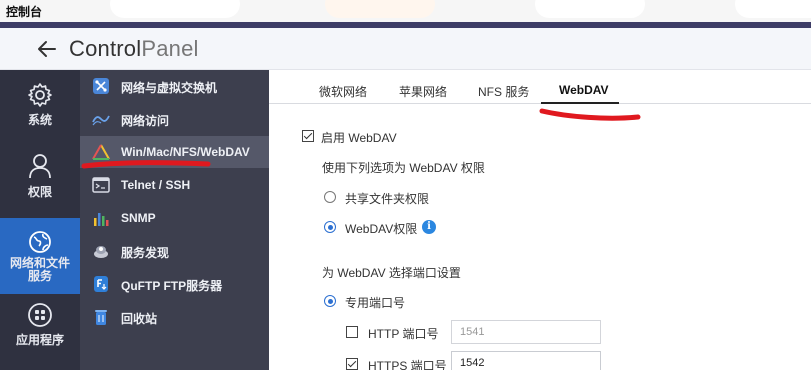  What do you see at coordinates (407, 364) in the screenshot?
I see `https-port-label: HTTPS 端口号` at bounding box center [407, 364].